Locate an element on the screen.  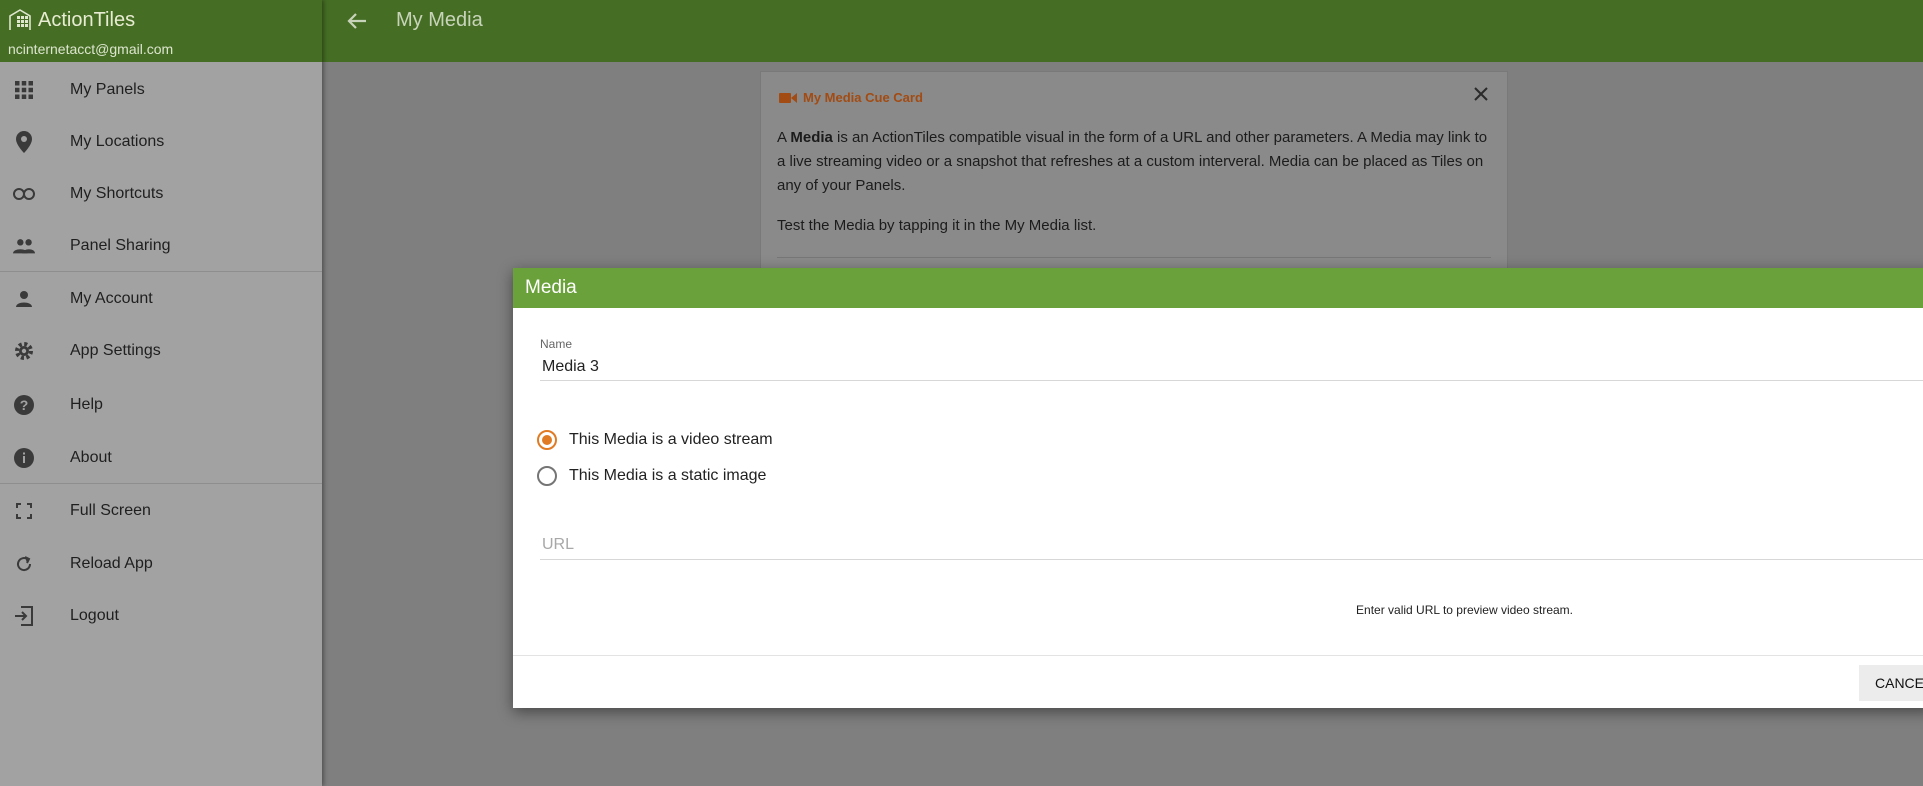
cue-card-title: My Media Cue Card is located at coordinates (851, 97).